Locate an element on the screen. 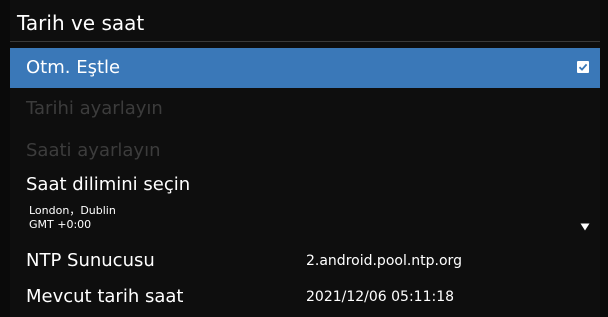  time-zone-offset: GMT +0:00 is located at coordinates (60, 224).